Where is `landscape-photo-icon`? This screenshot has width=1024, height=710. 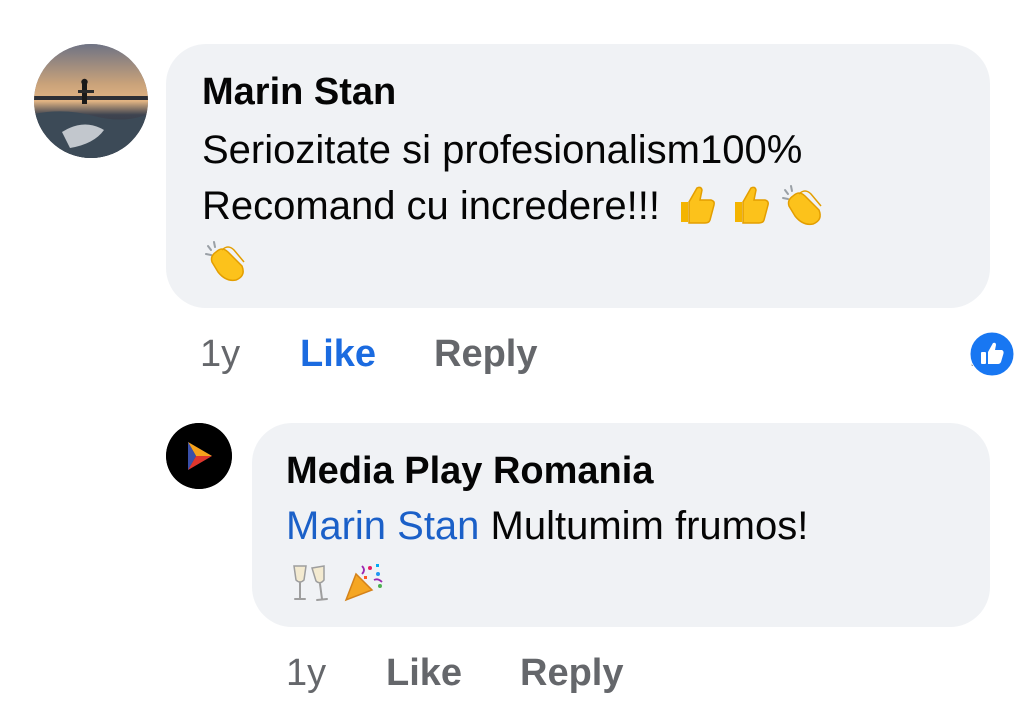
landscape-photo-icon is located at coordinates (91, 101).